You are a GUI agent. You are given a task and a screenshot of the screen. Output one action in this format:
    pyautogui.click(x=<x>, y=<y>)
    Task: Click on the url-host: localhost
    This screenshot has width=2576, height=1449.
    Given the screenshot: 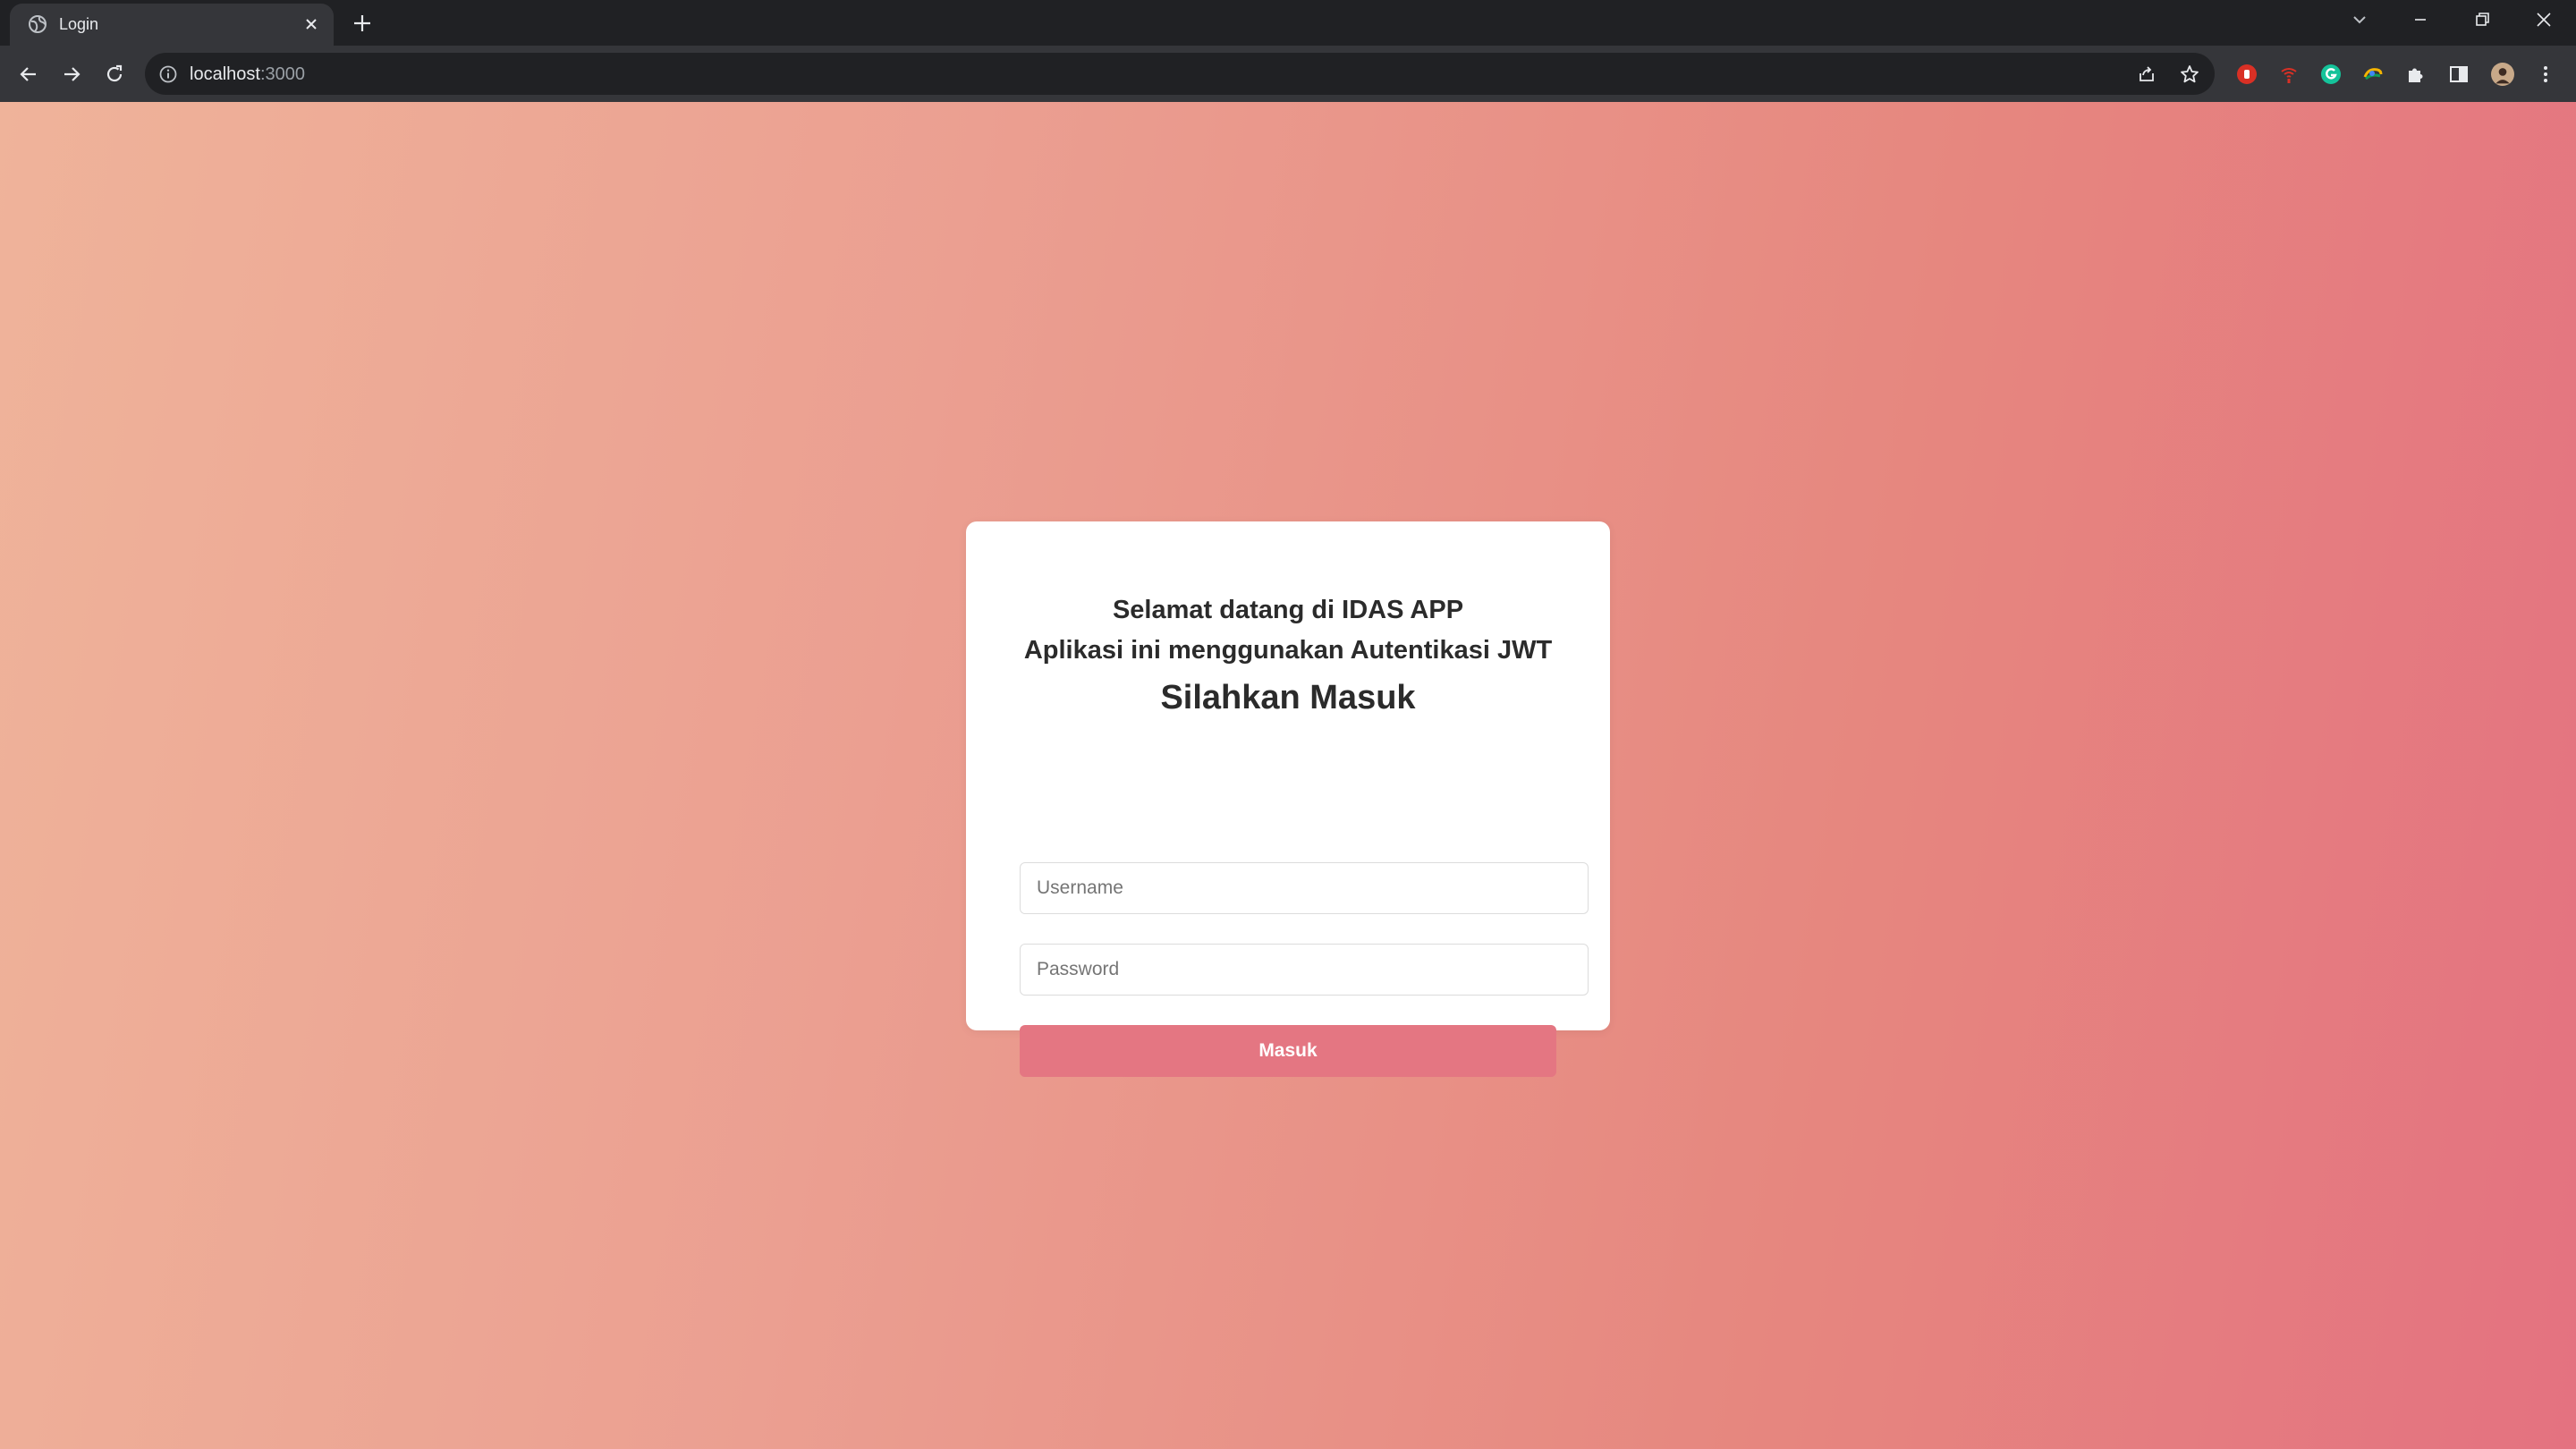 What is the action you would take?
    pyautogui.click(x=225, y=74)
    